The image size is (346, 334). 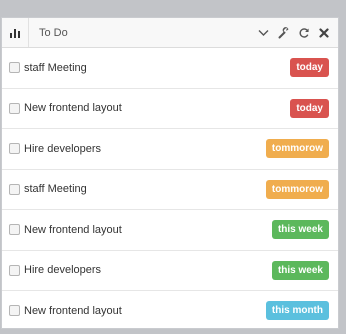 What do you see at coordinates (170, 33) in the screenshot?
I see `widget-header: To Do` at bounding box center [170, 33].